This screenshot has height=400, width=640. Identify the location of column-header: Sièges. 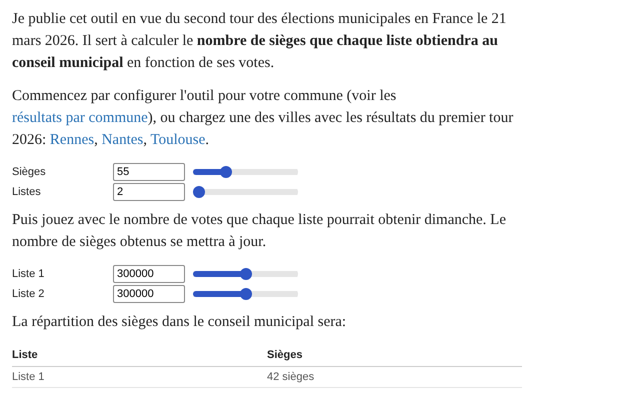
(394, 355).